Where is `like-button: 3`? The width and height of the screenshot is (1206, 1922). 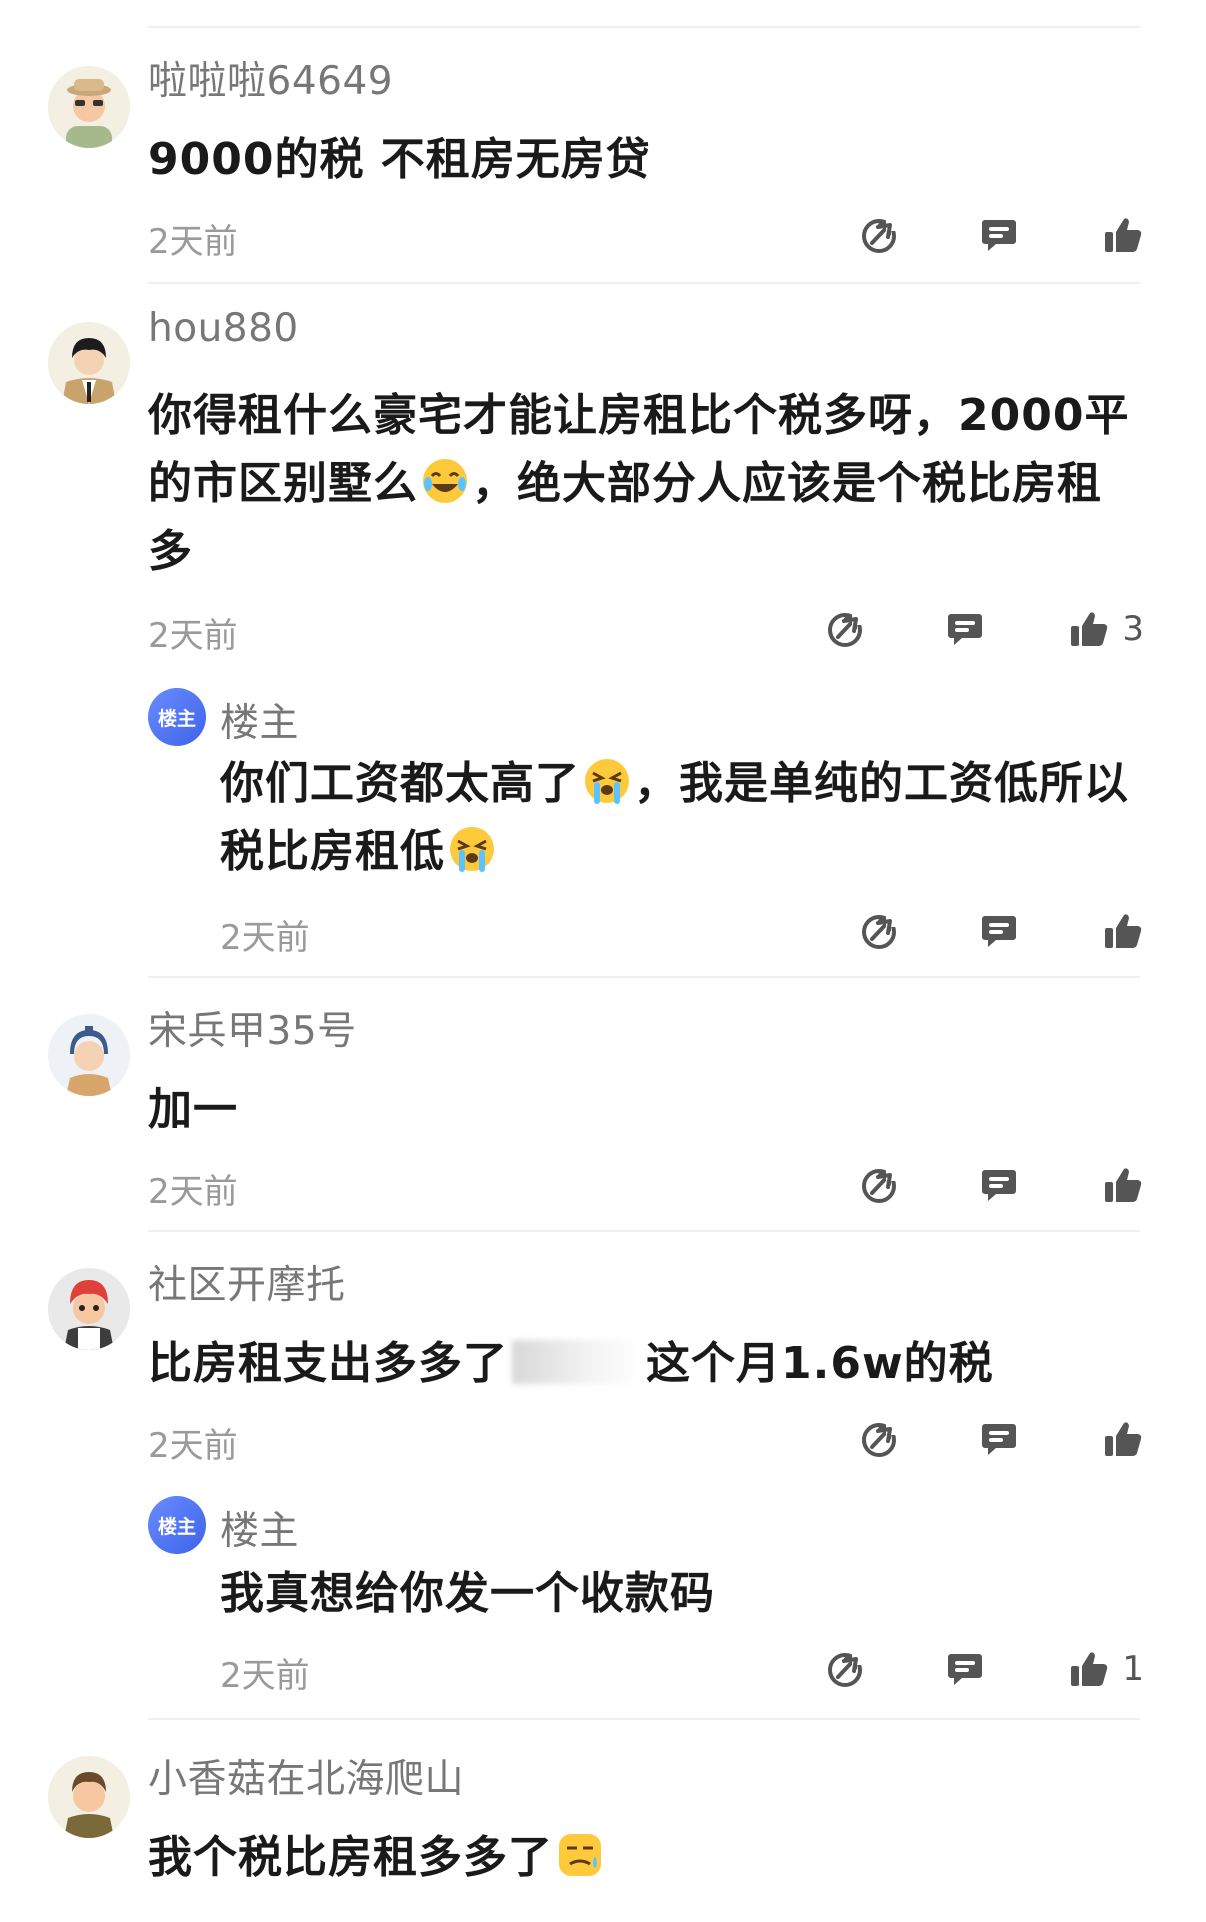 like-button: 3 is located at coordinates (1106, 629).